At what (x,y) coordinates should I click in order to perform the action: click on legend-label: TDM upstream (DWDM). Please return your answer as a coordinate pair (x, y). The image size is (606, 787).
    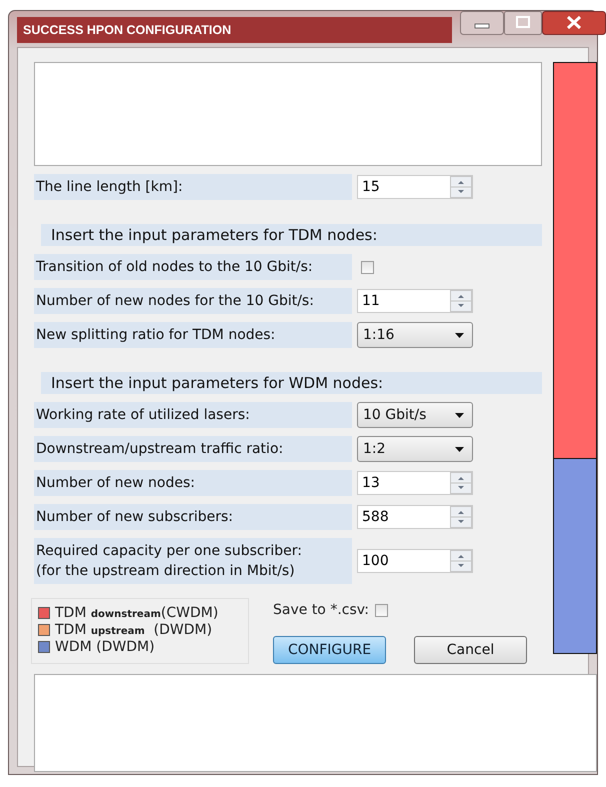
    Looking at the image, I should click on (133, 630).